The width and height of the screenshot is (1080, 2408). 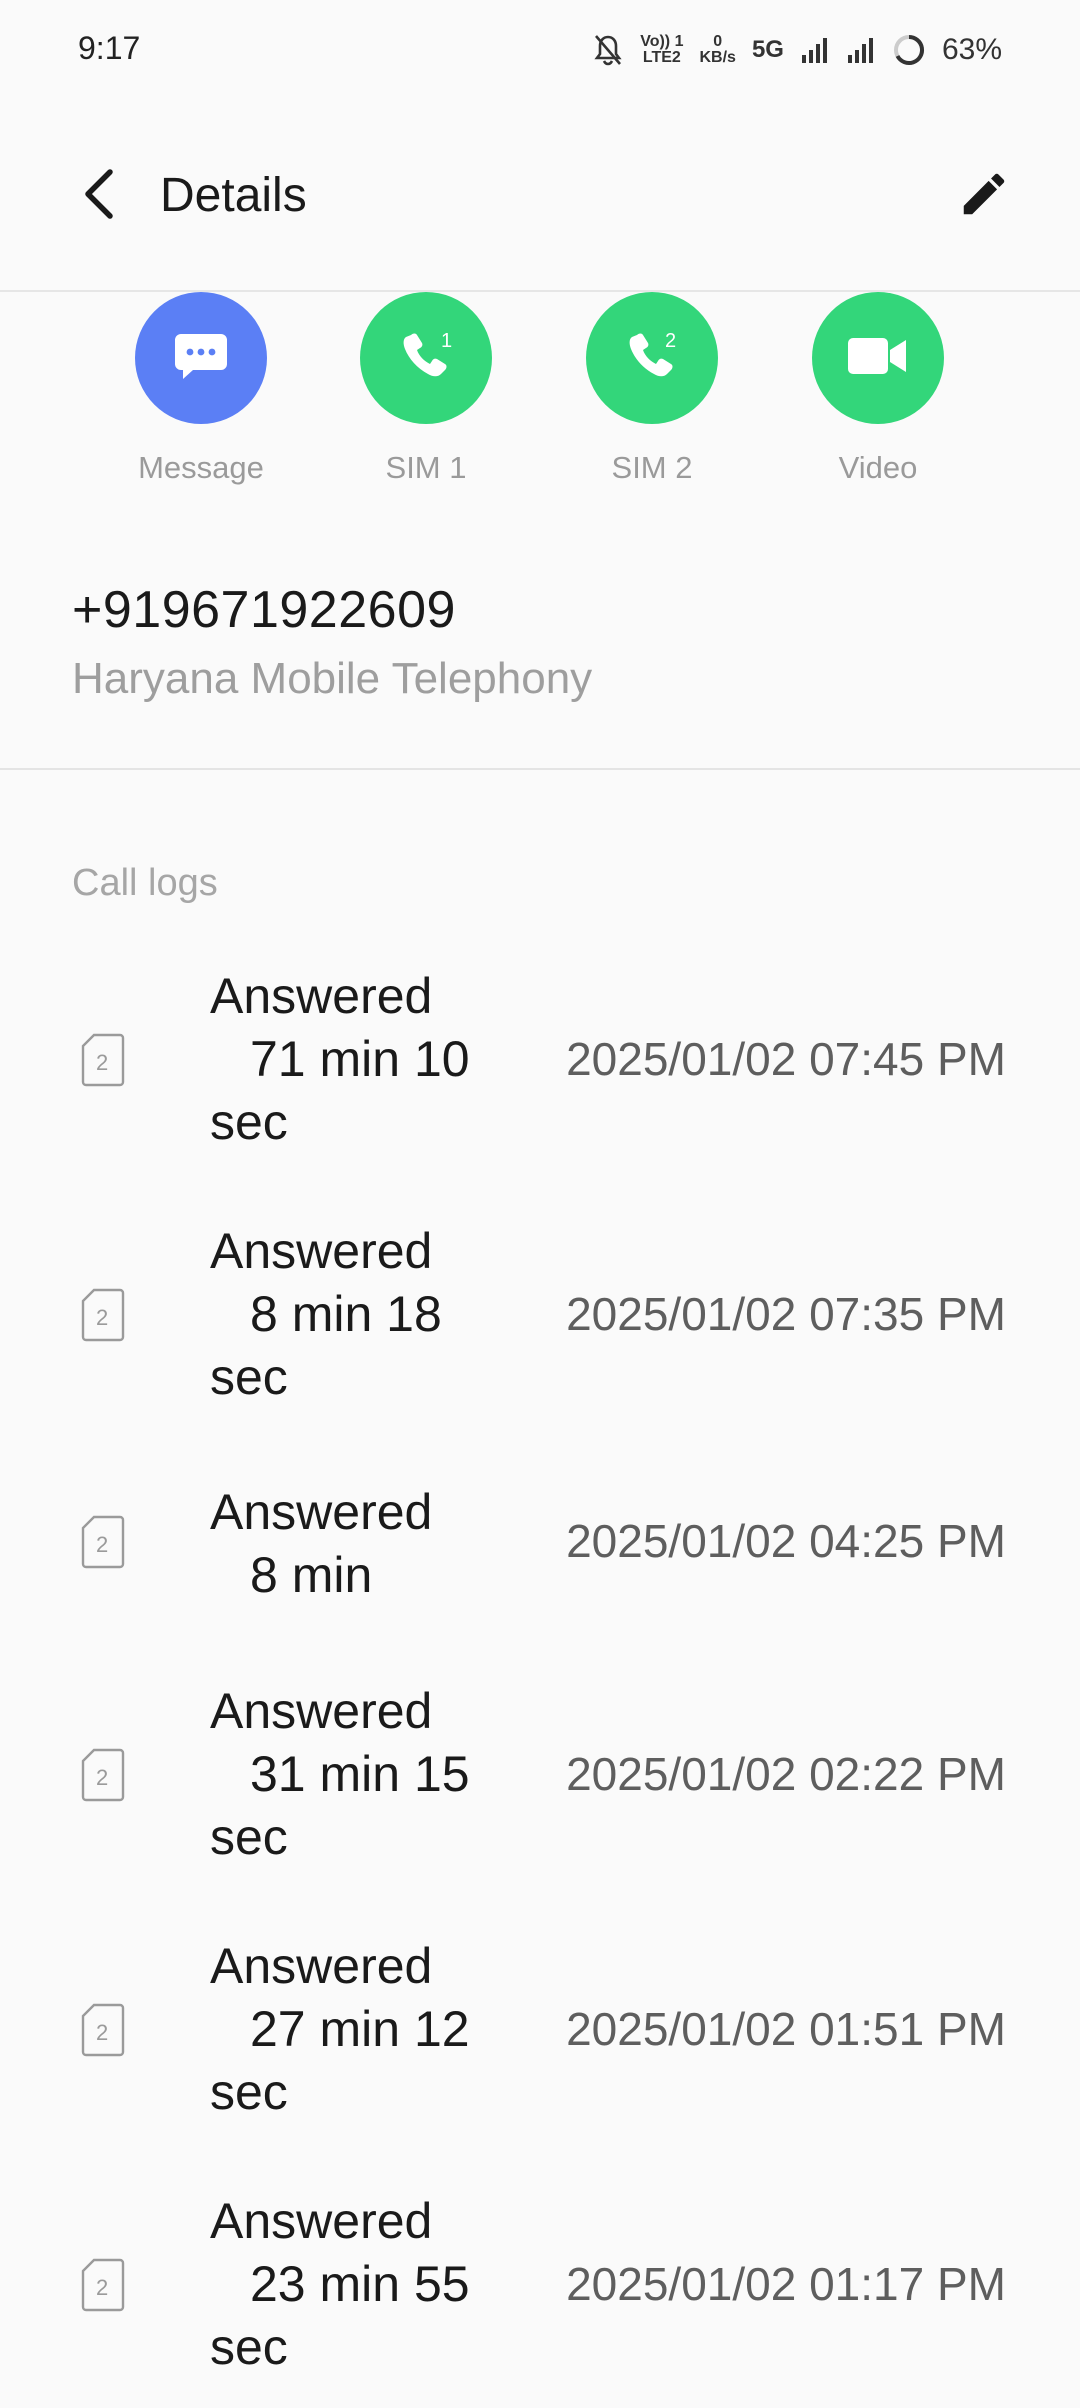 I want to click on phone-number: +919671922609, so click(x=542, y=610).